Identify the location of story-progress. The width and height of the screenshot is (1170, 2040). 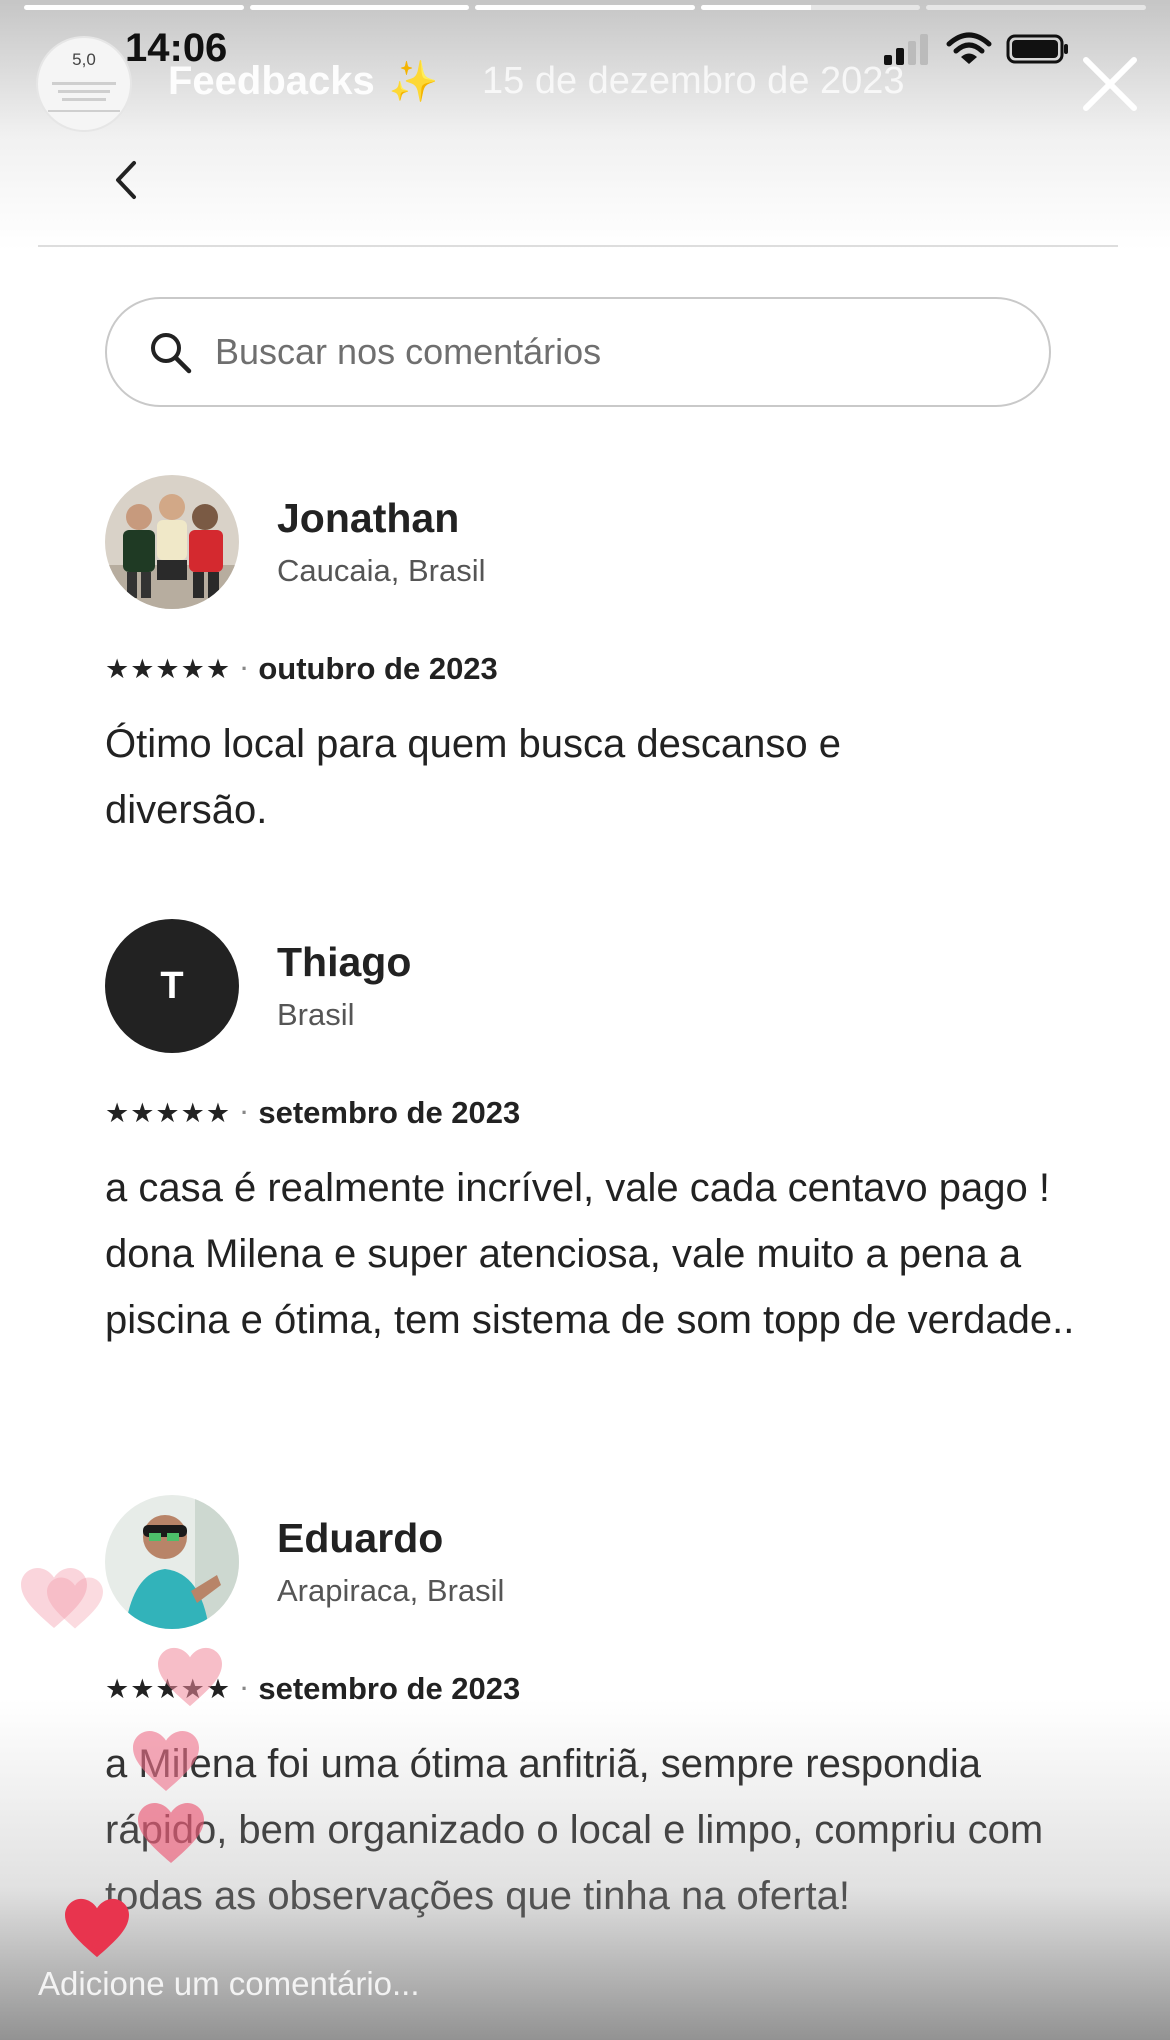
(585, 7).